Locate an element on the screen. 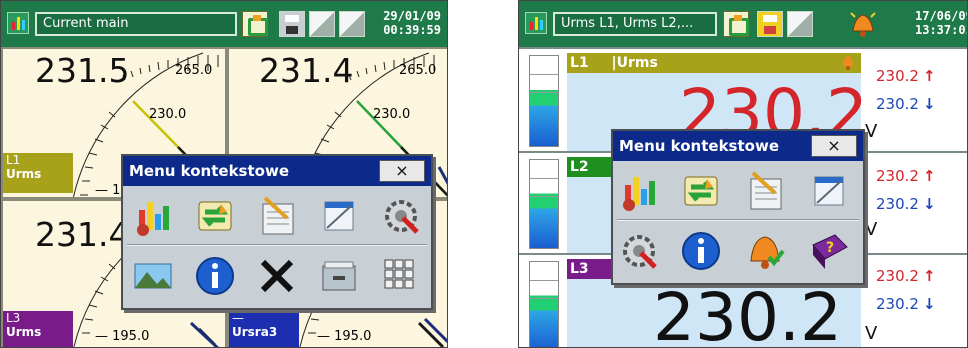  context-menu: Menu kontekstowe × is located at coordinates (277, 232).